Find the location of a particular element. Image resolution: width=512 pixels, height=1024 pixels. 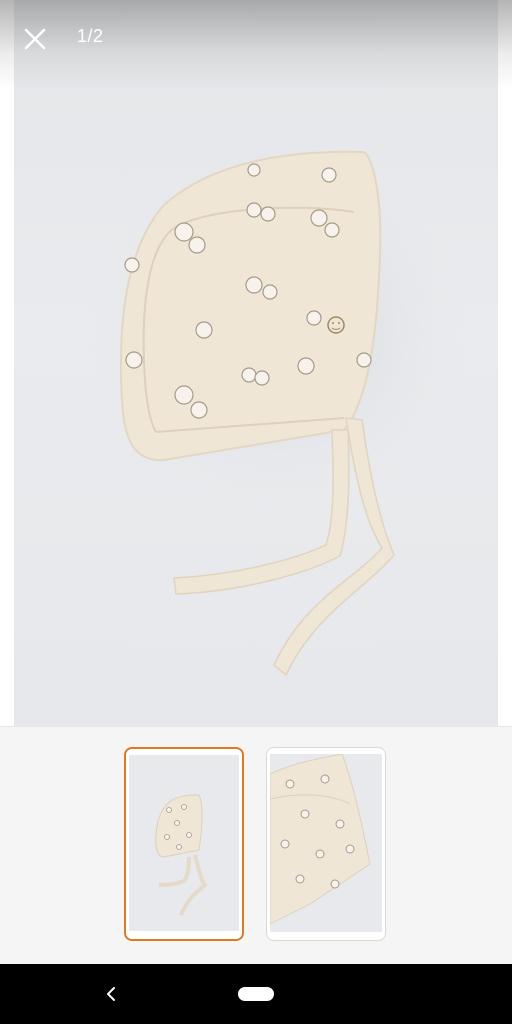

image-counter: 1/2 is located at coordinates (90, 36).